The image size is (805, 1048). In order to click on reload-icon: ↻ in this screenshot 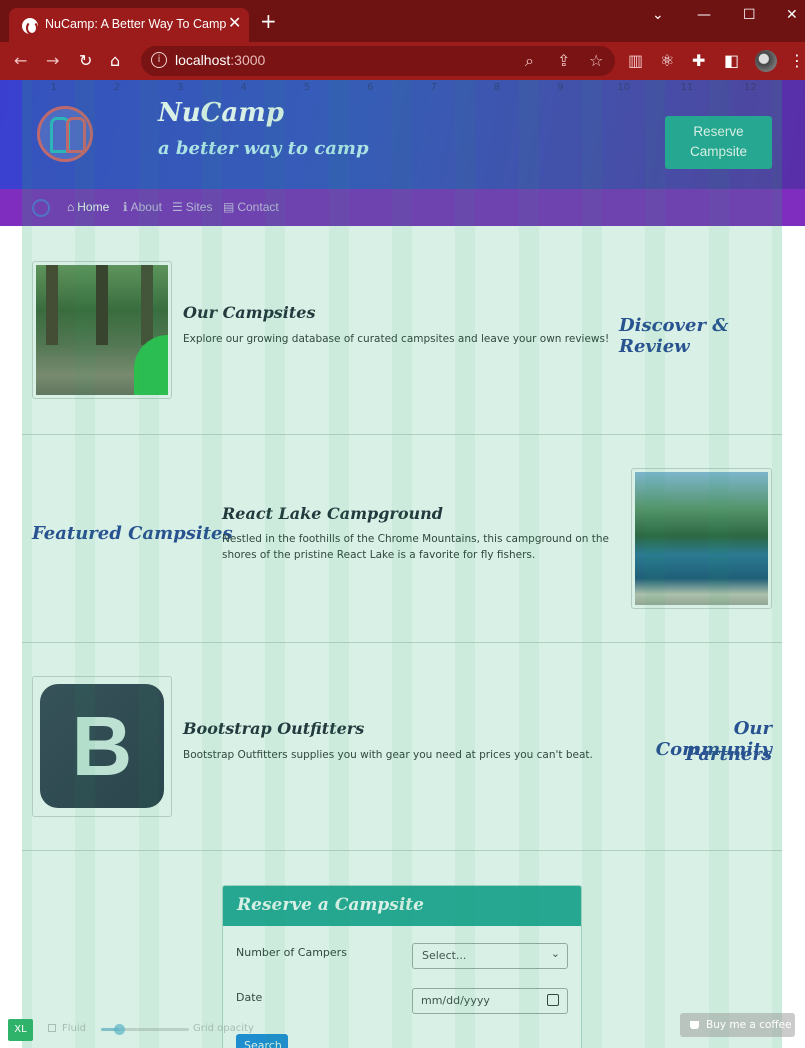, I will do `click(85, 61)`.